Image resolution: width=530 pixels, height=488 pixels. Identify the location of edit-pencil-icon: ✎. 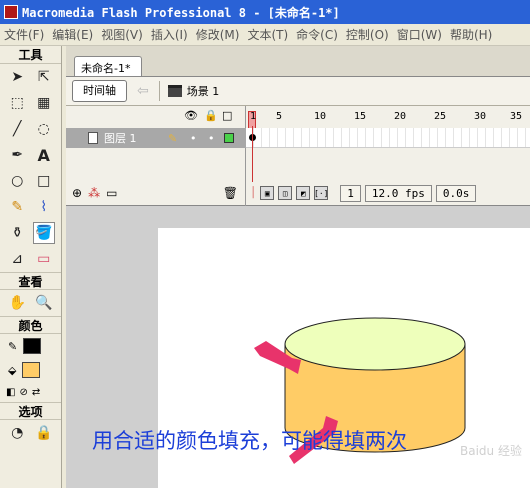
(173, 138).